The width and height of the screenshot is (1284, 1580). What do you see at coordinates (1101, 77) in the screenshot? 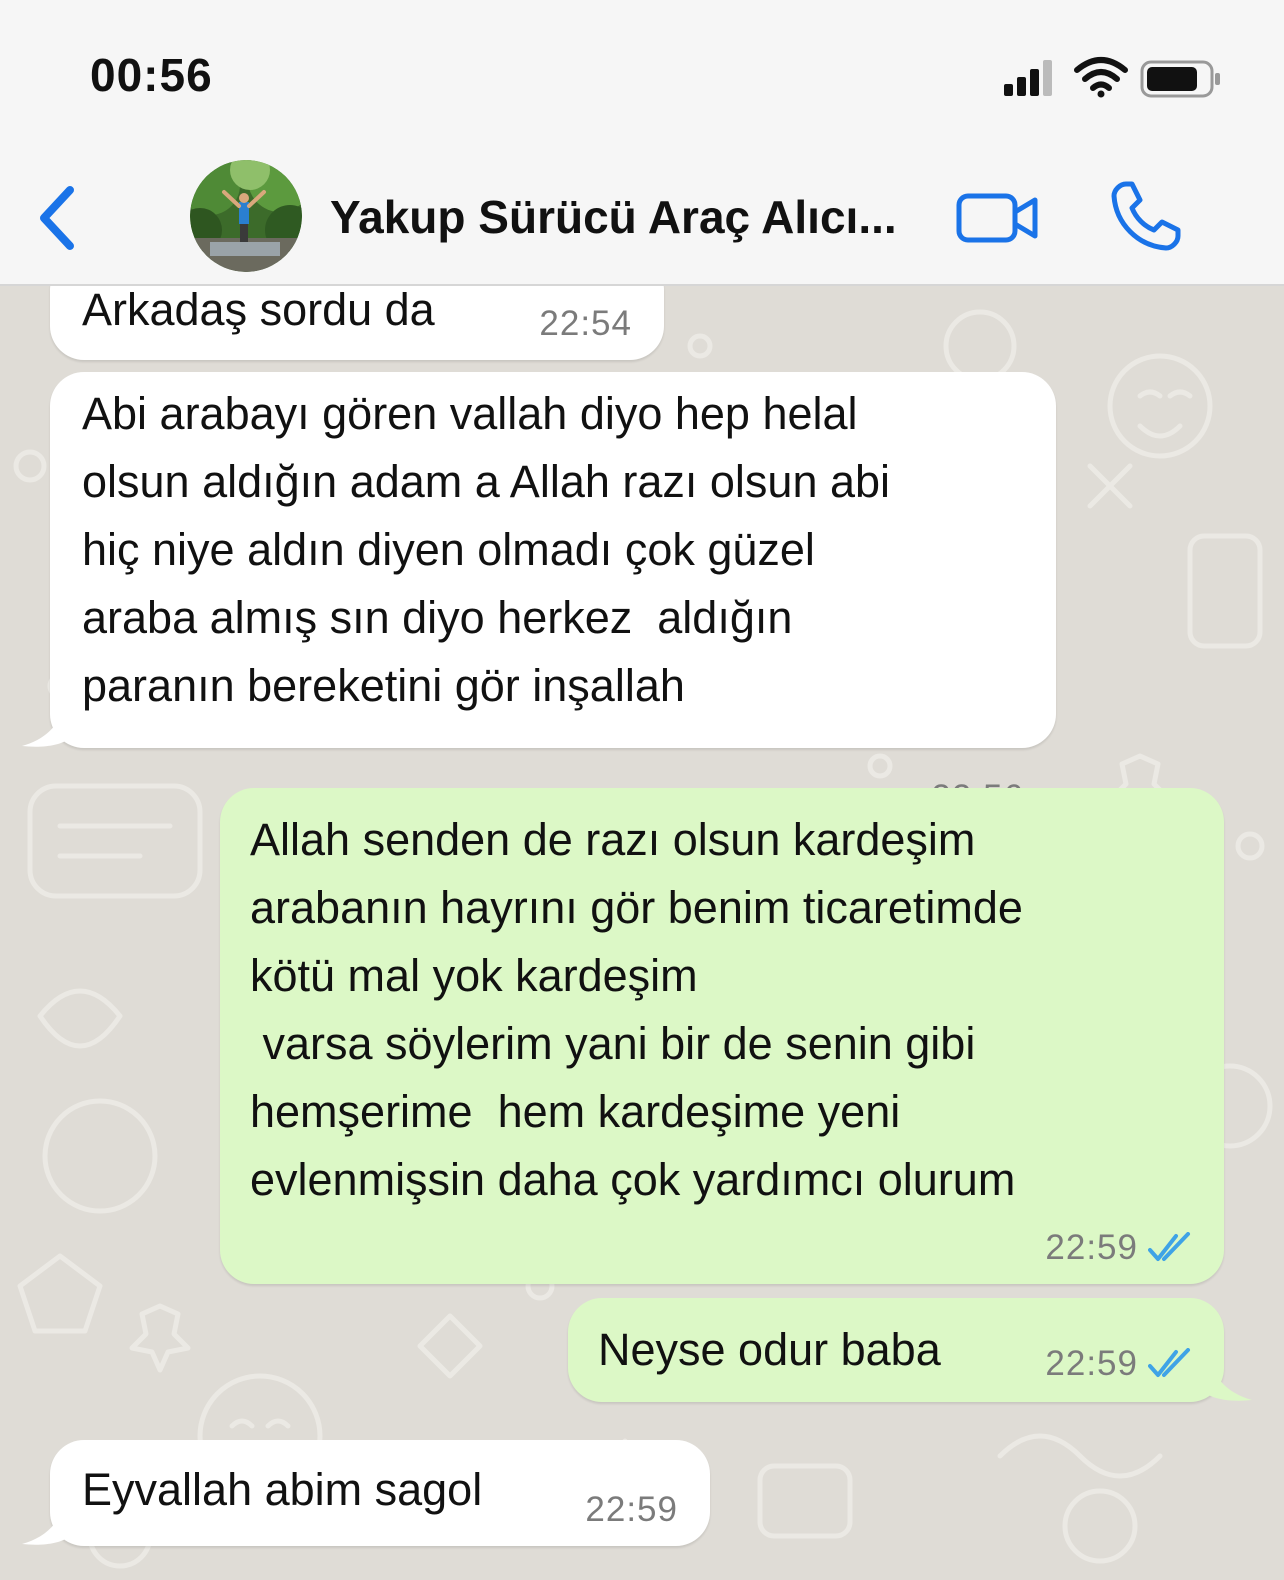
I see `wifi-icon` at bounding box center [1101, 77].